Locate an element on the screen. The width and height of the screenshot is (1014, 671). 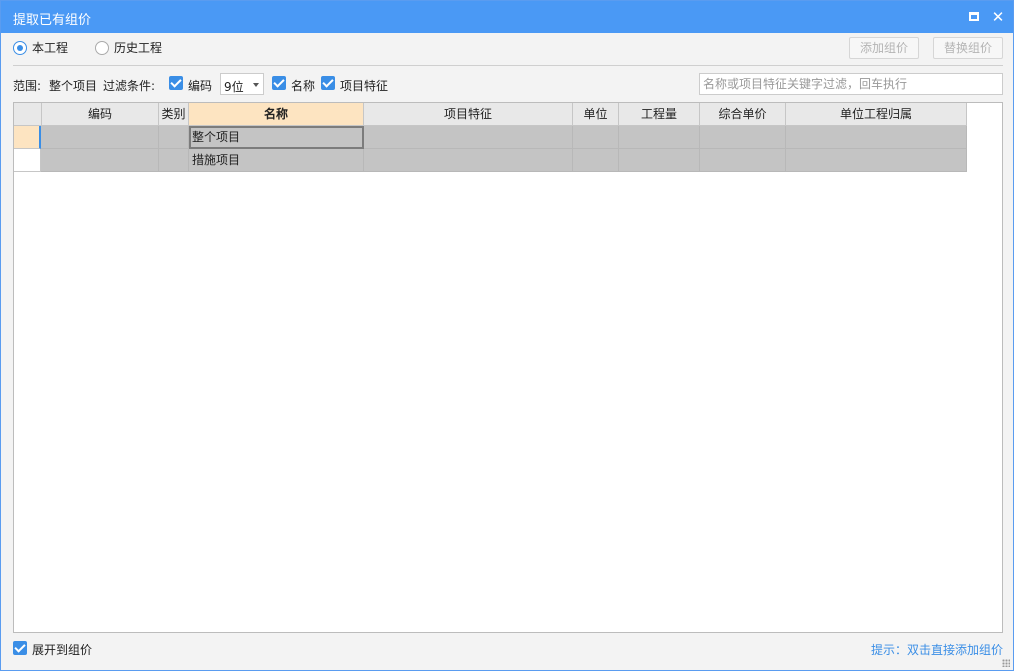
table-cell-name: 措施项目 is located at coordinates (276, 160).